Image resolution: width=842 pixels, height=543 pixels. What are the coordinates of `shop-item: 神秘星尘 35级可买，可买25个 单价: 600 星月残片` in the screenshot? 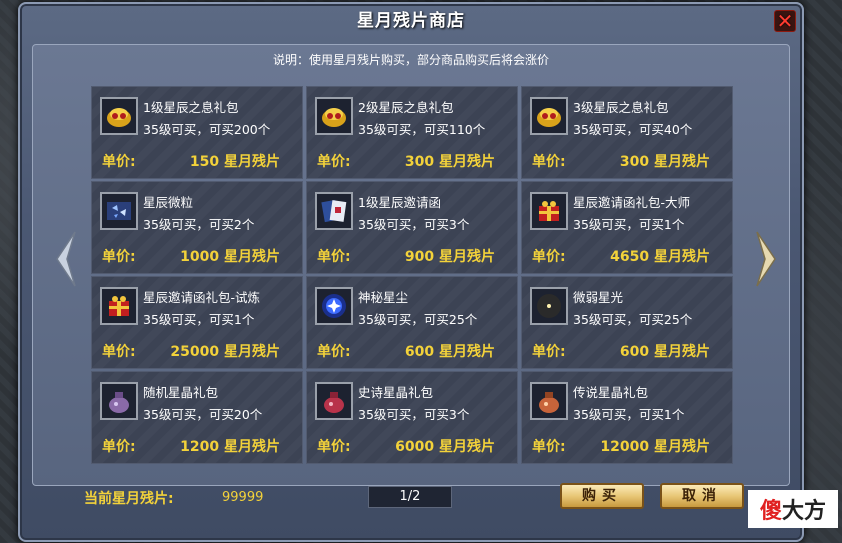 It's located at (412, 322).